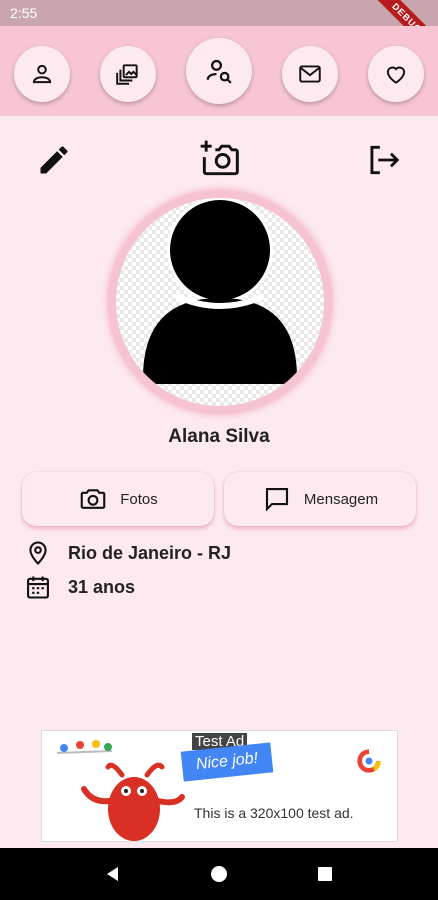  I want to click on default-person-icon, so click(220, 291).